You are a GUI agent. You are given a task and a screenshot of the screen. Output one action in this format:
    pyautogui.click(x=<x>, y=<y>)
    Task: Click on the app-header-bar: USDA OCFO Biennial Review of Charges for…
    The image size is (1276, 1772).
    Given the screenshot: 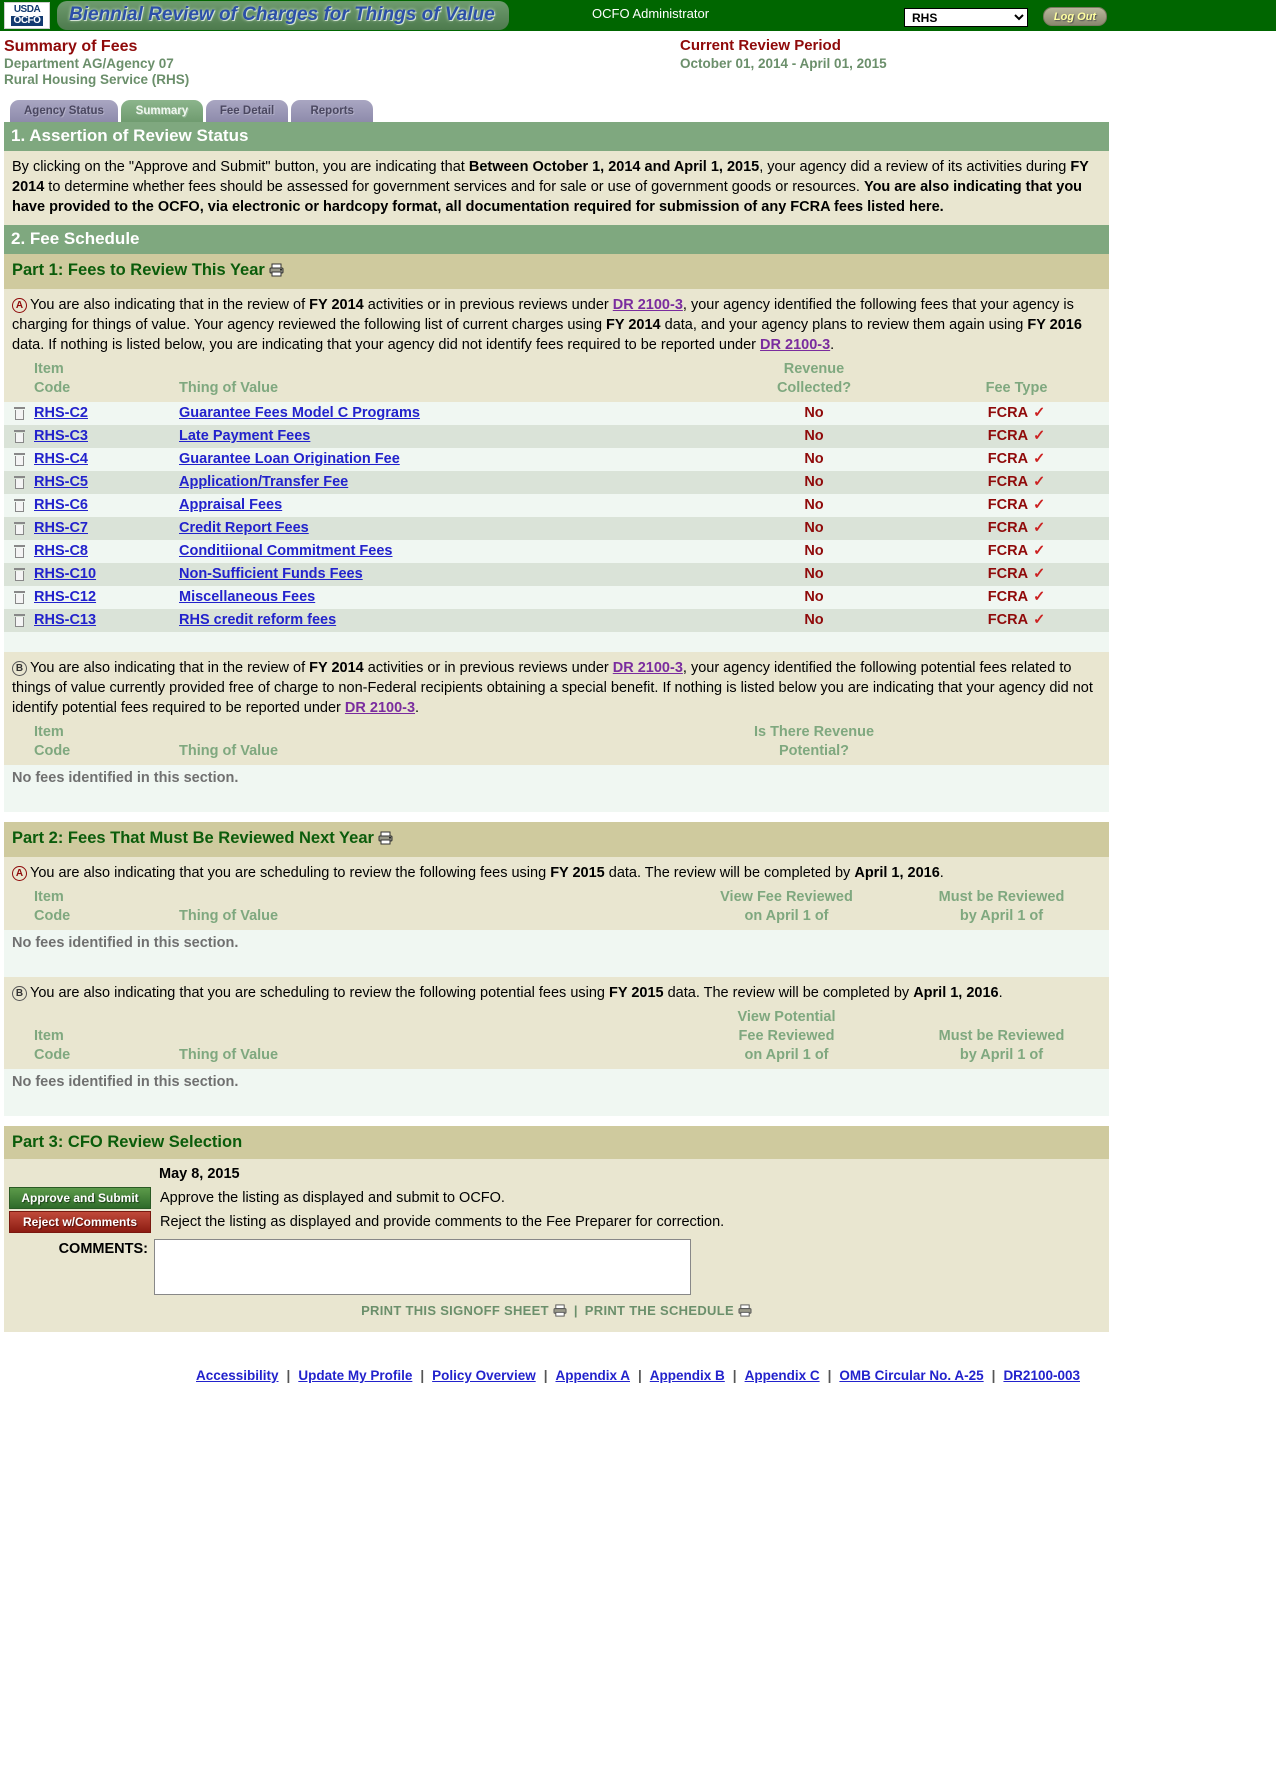 What is the action you would take?
    pyautogui.click(x=638, y=15)
    